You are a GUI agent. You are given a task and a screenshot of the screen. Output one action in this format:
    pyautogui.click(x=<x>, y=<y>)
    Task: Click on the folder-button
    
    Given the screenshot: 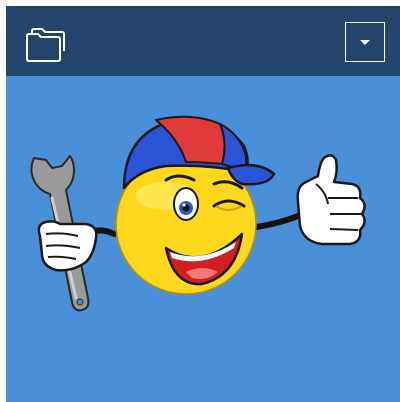 What is the action you would take?
    pyautogui.click(x=48, y=43)
    